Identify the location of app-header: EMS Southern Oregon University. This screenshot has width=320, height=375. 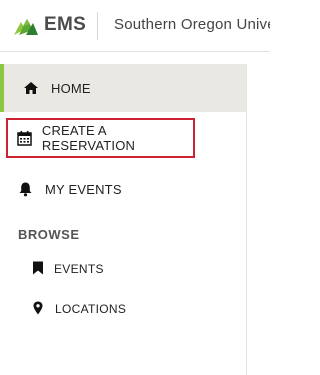
(135, 26).